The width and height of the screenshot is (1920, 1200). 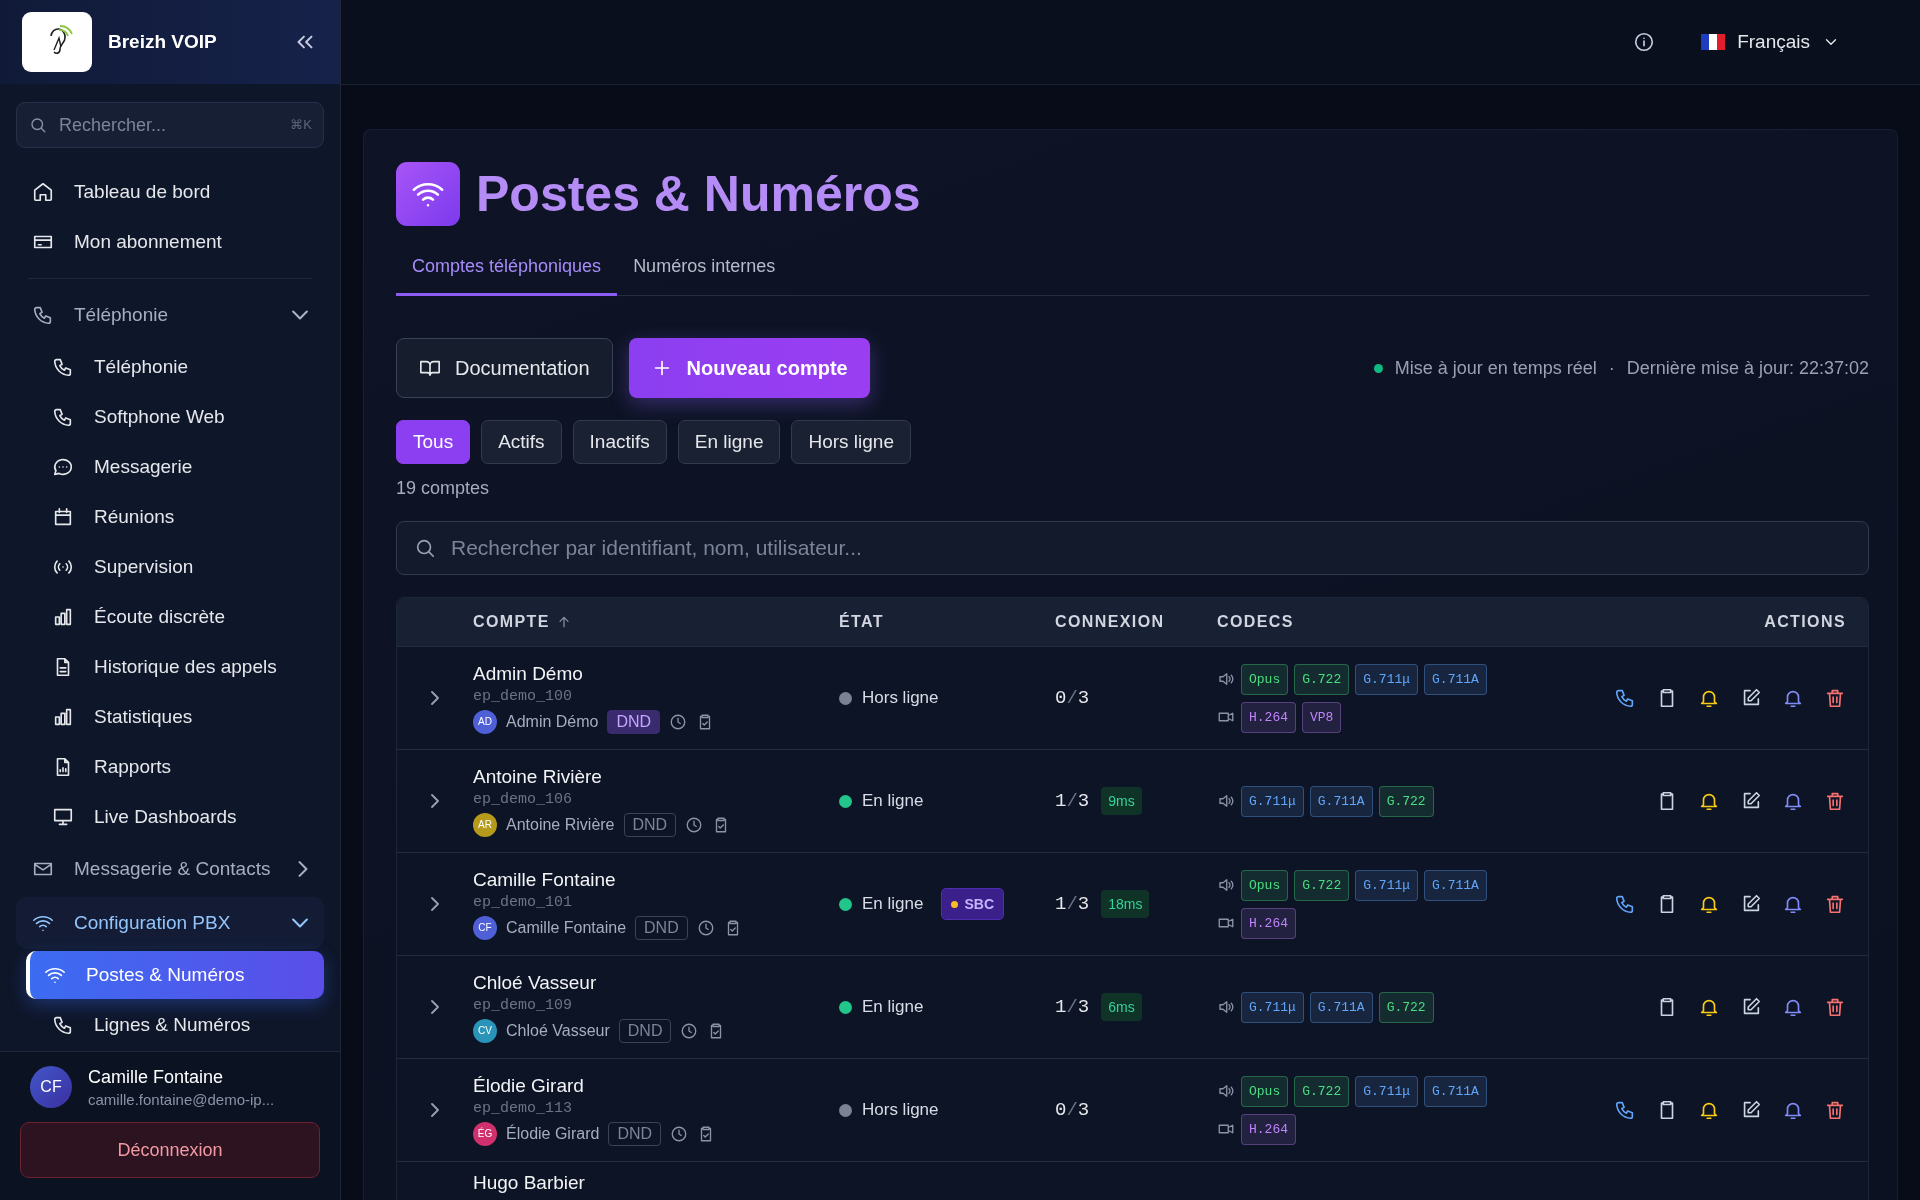 What do you see at coordinates (175, 1025) in the screenshot?
I see `nav-item: Lignes & Numéros` at bounding box center [175, 1025].